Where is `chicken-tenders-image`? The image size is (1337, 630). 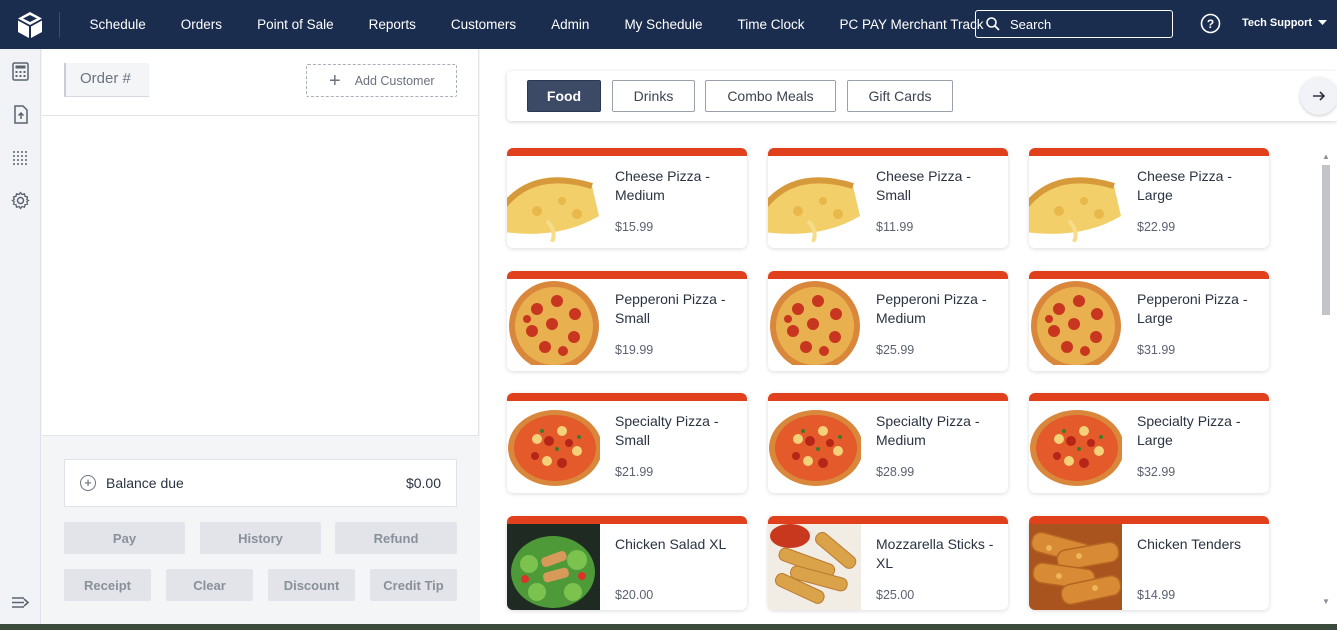 chicken-tenders-image is located at coordinates (1075, 567).